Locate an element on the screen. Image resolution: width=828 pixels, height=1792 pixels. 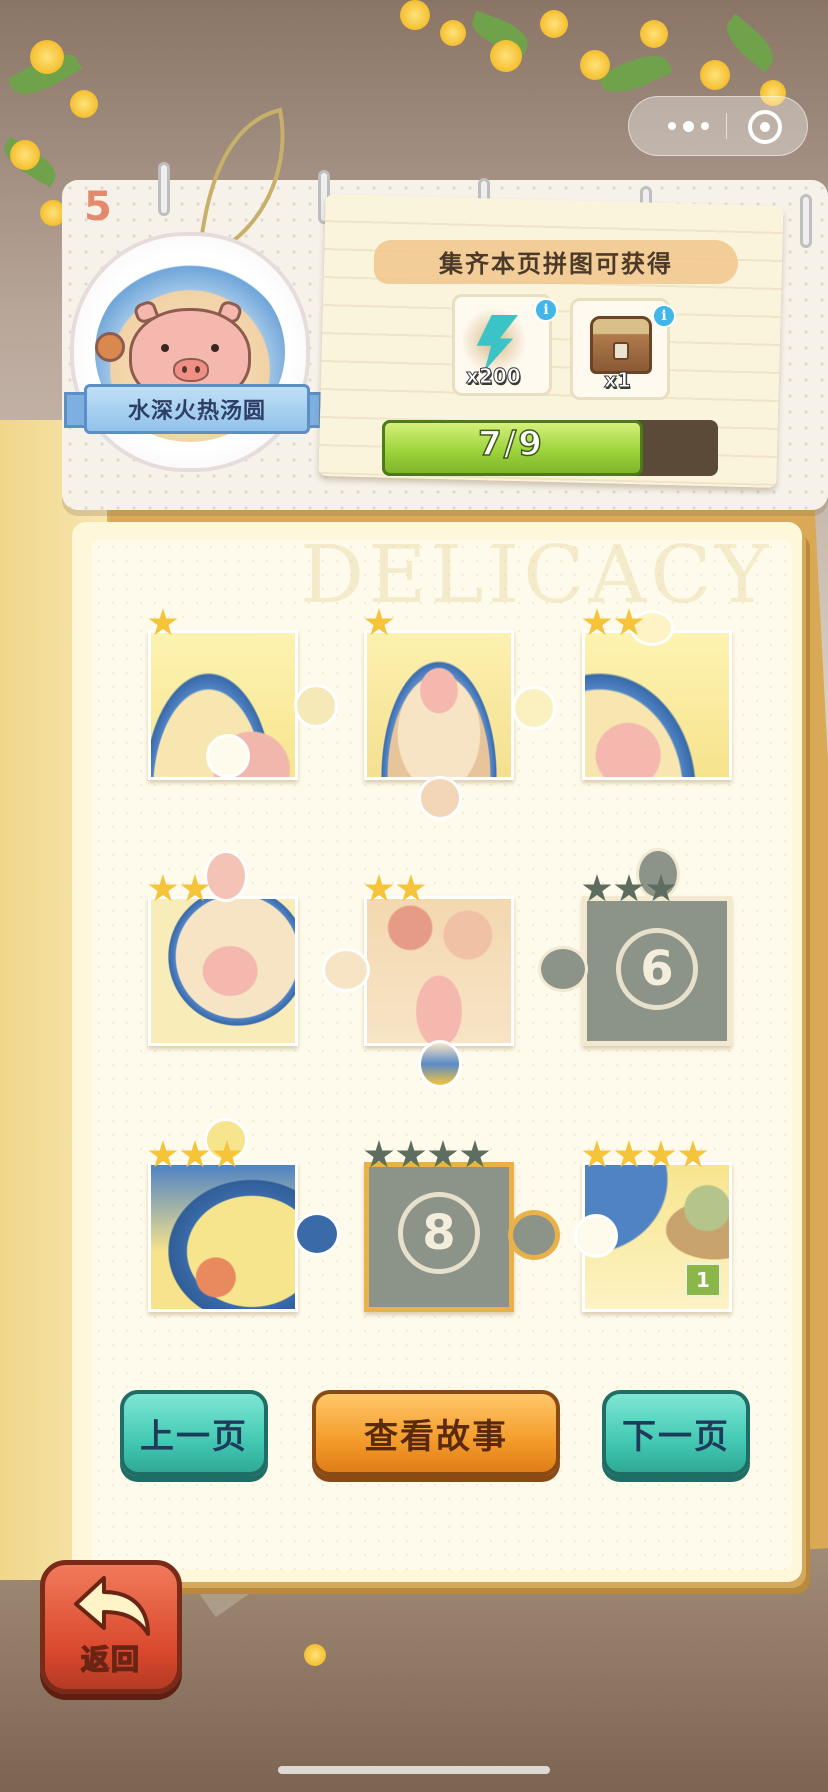
close-miniprogram-icon is located at coordinates (765, 127).